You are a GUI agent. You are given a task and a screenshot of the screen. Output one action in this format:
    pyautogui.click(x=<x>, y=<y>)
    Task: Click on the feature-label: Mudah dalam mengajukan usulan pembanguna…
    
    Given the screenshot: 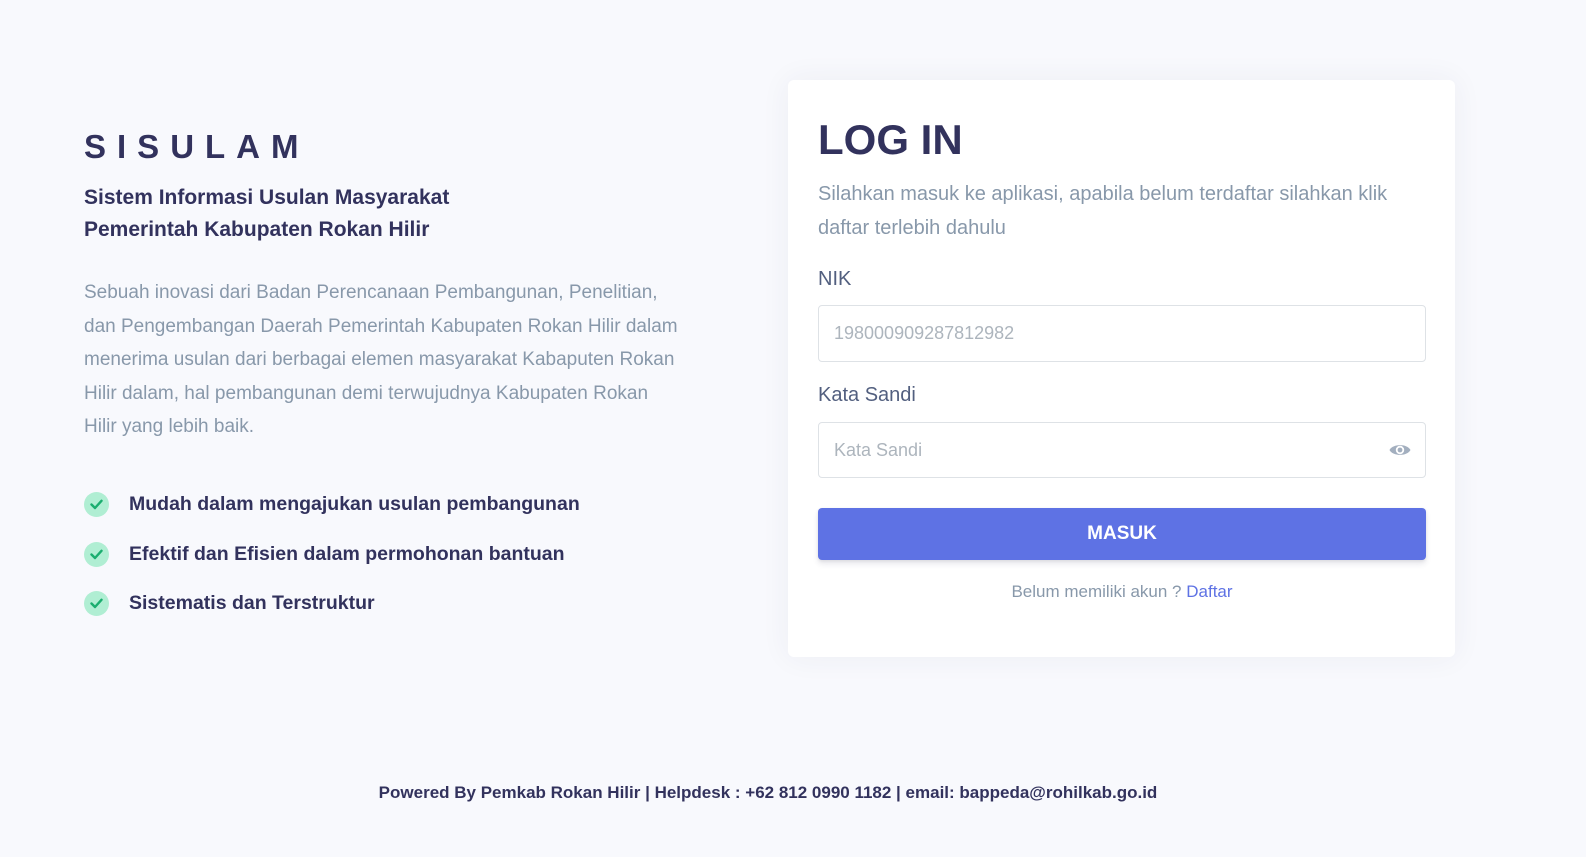 What is the action you would take?
    pyautogui.click(x=354, y=504)
    